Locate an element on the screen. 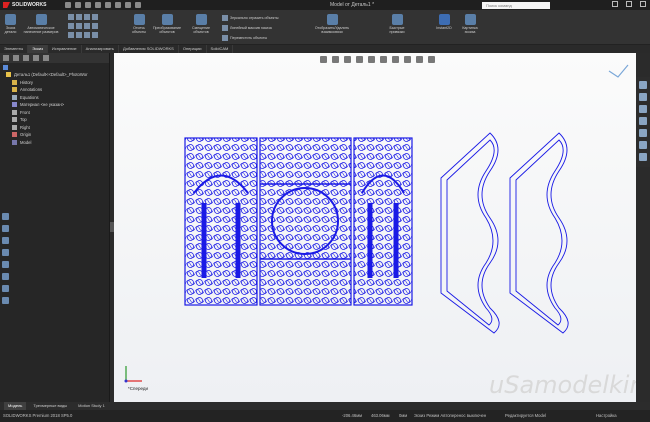 This screenshot has width=650, height=422. wavy-profile-right is located at coordinates (539, 233).